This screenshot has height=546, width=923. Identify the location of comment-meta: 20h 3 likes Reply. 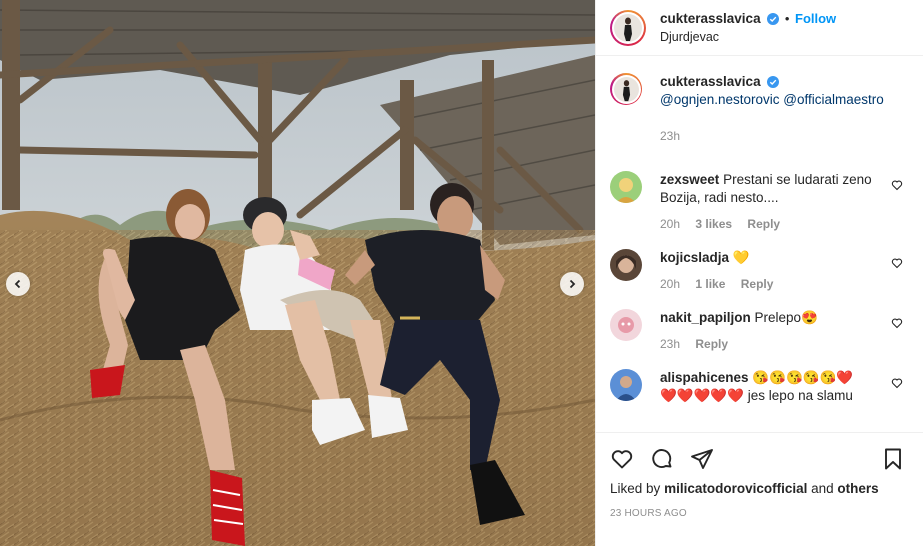
(774, 224).